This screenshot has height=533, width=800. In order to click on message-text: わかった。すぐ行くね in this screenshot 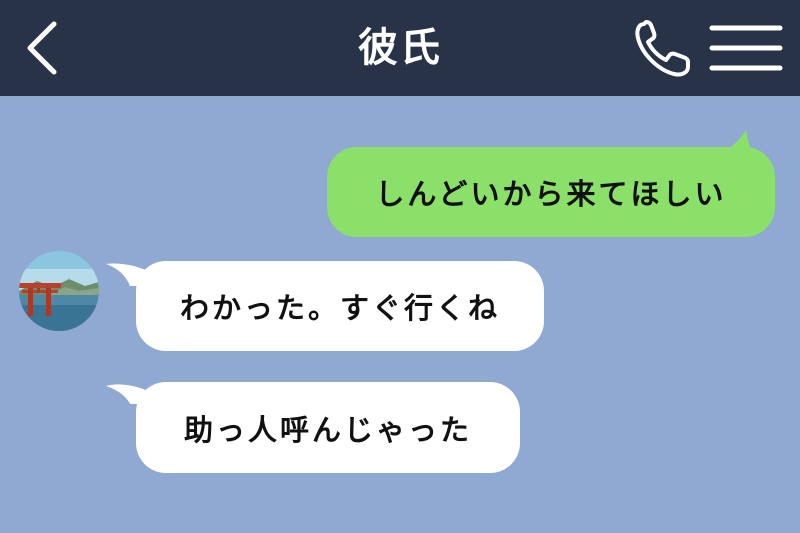, I will do `click(339, 308)`.